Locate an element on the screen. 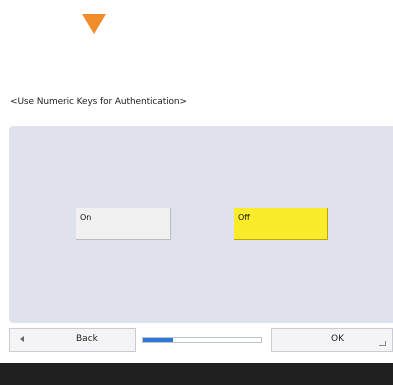 The width and height of the screenshot is (393, 385). screen-title: <Use Numeric Keys for Authentication> is located at coordinates (98, 102).